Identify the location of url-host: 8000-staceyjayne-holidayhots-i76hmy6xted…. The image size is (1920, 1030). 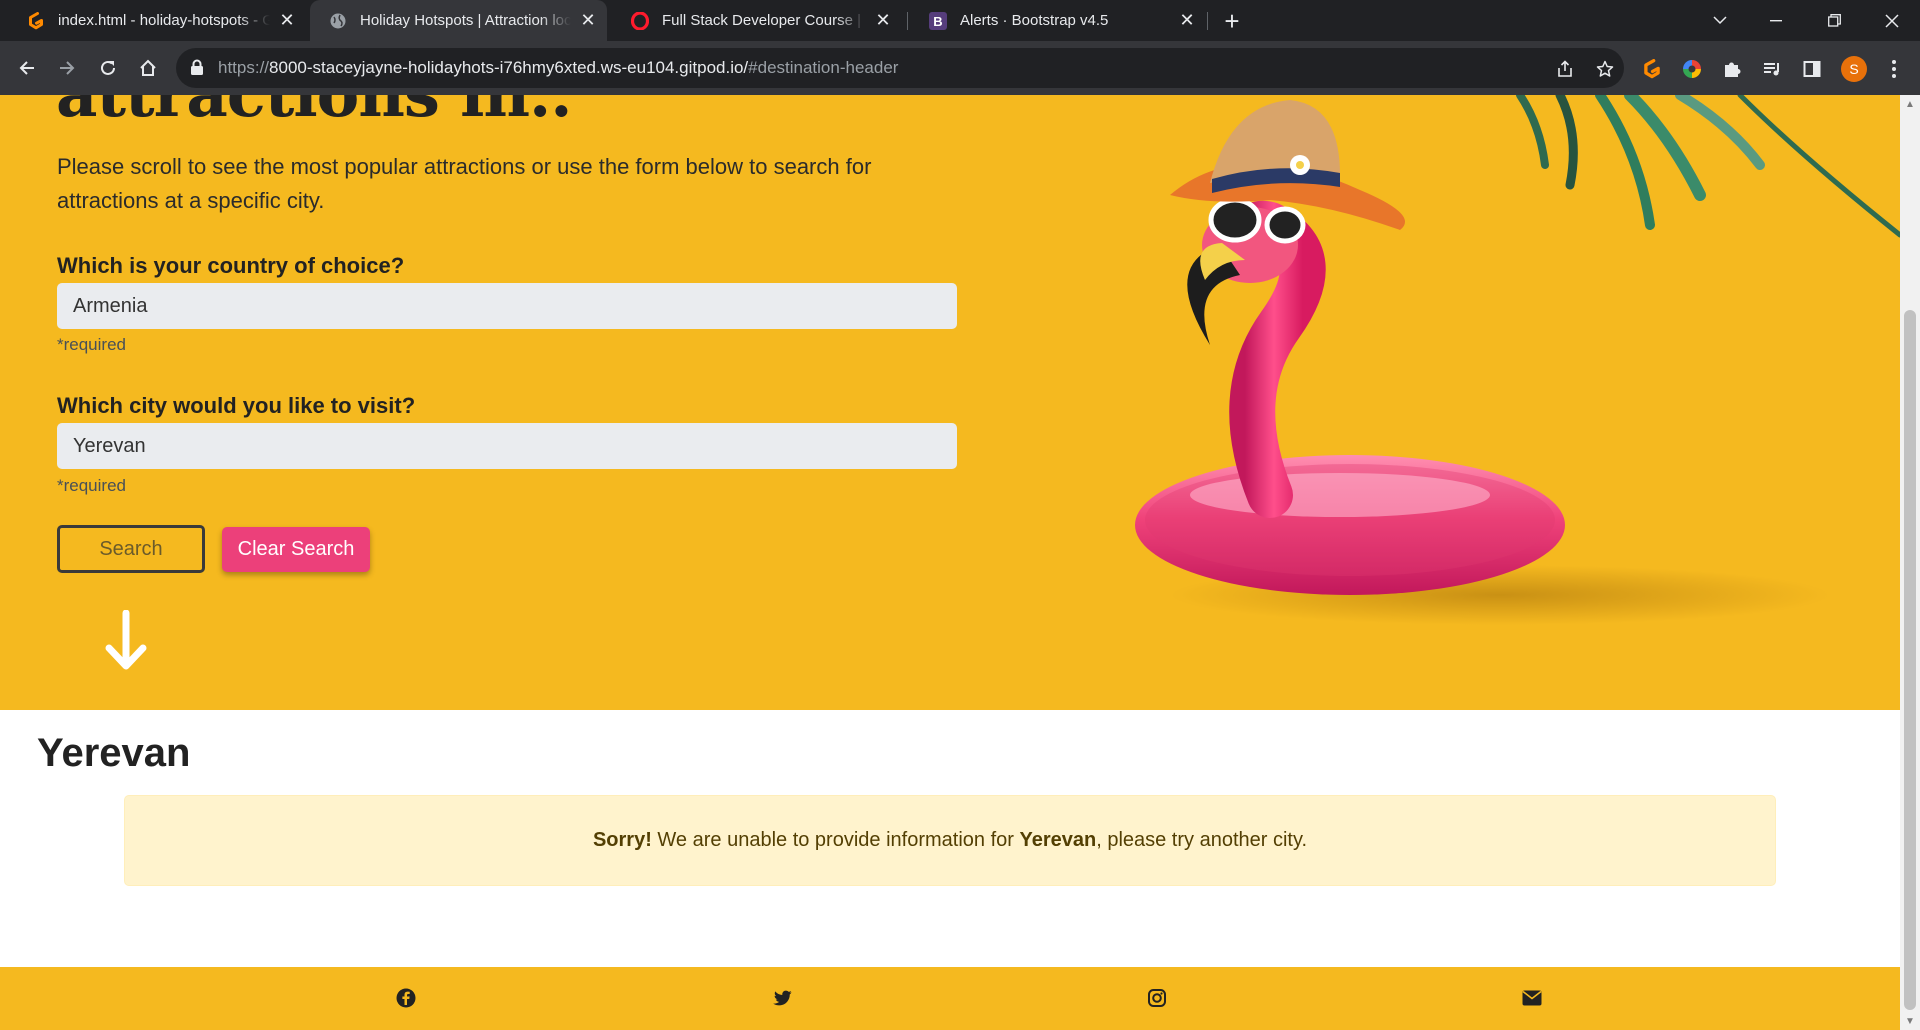
(509, 67).